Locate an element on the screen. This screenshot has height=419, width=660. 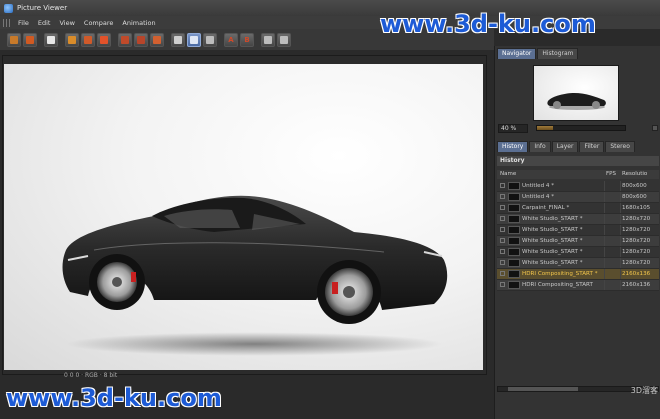
menu-compare: Compare is located at coordinates (99, 23).